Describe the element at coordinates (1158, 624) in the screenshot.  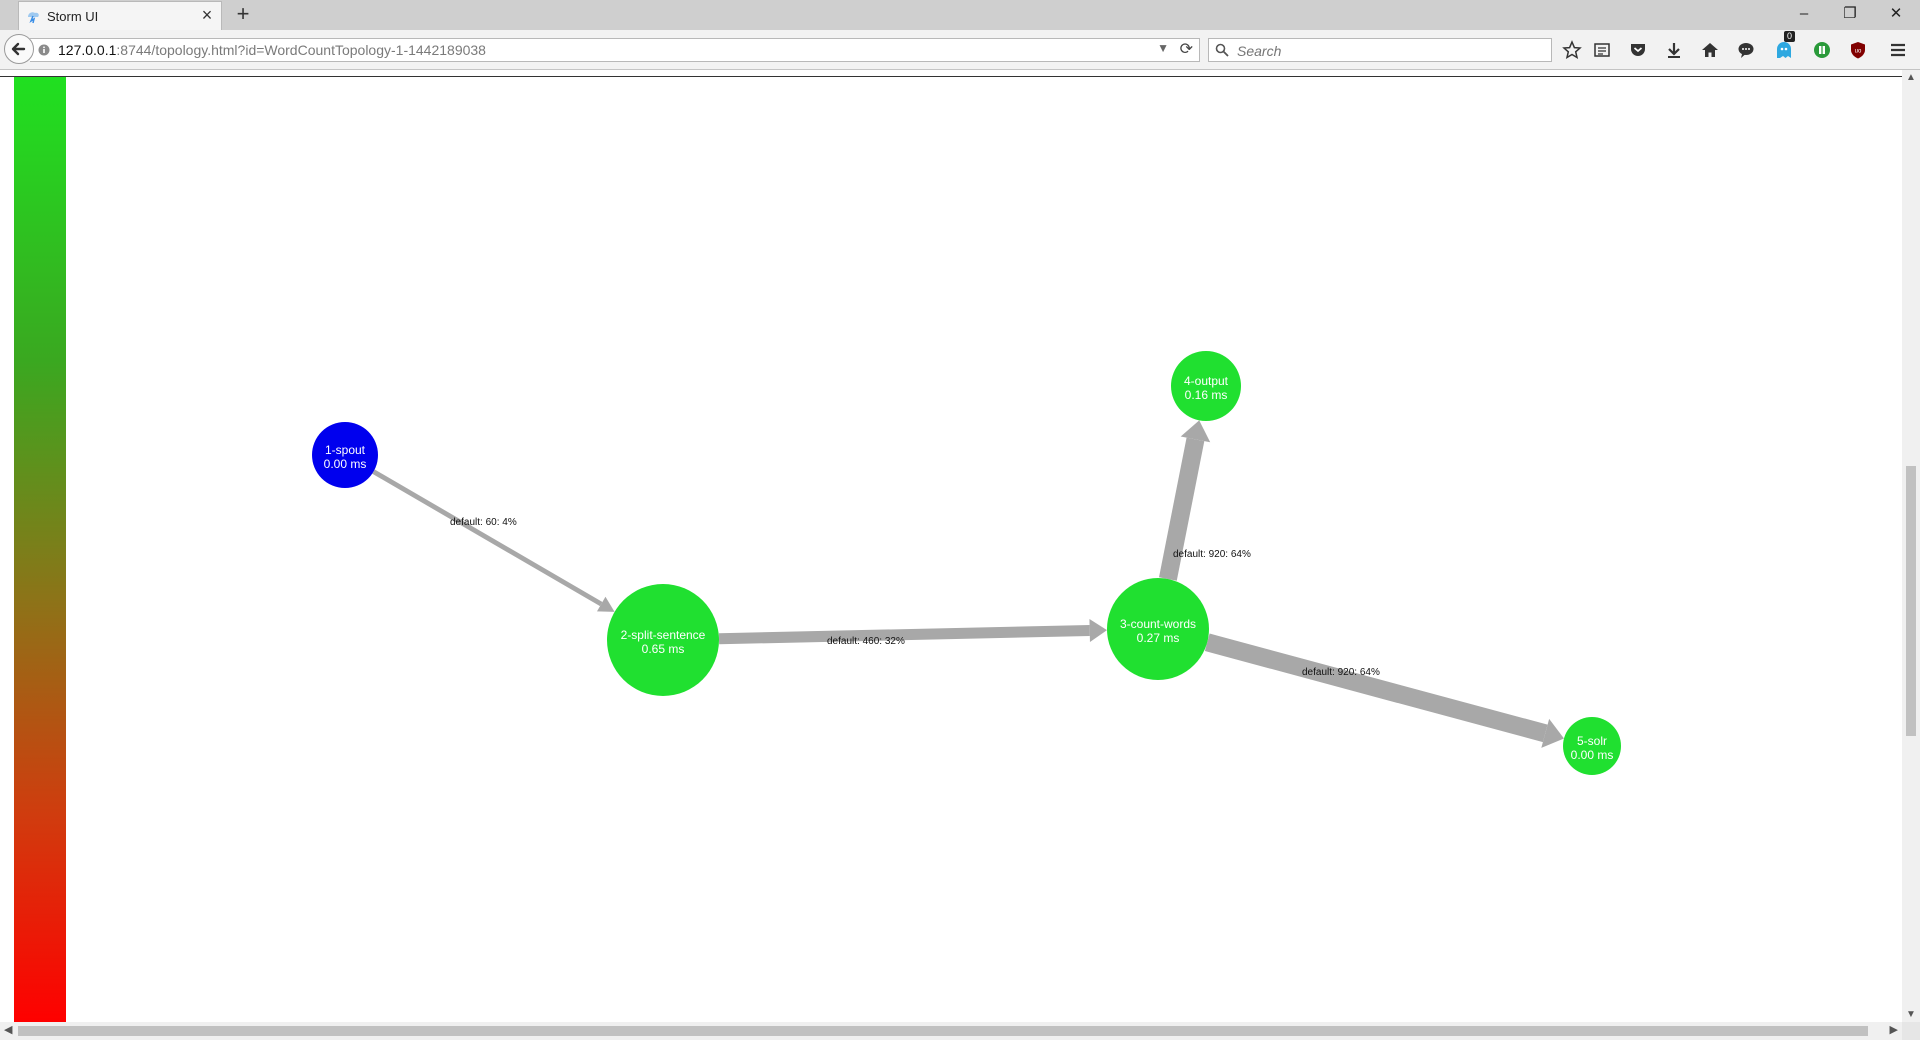
I see `node-label: 3-count-words` at that location.